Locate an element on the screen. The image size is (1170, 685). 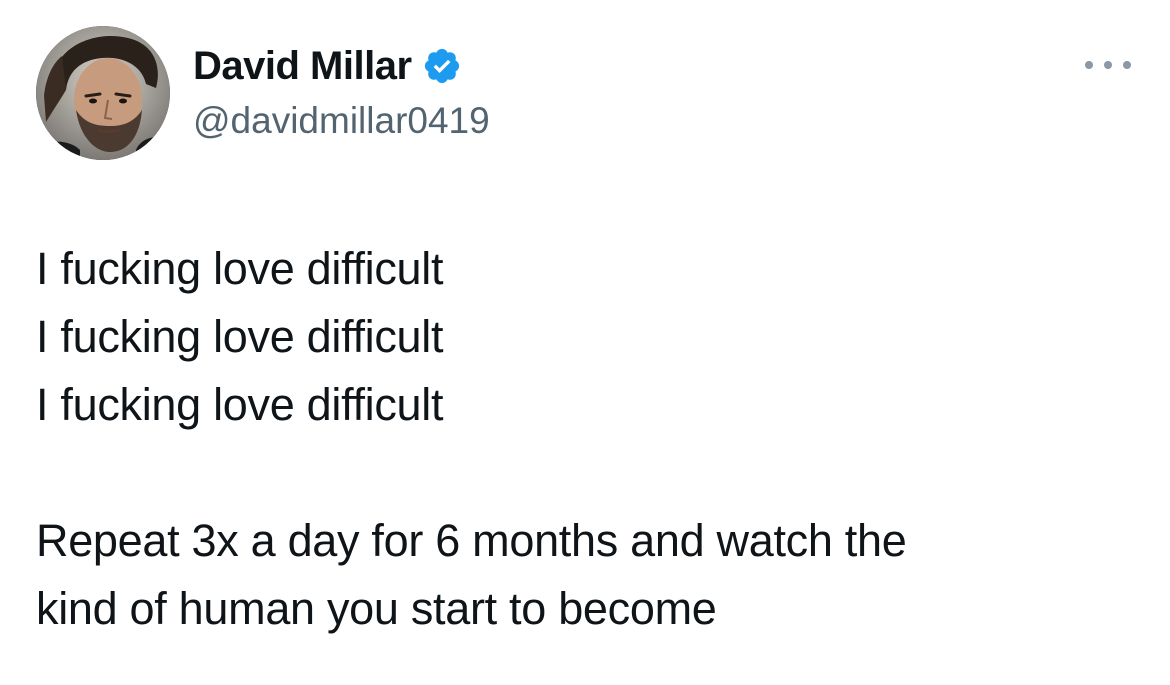
avatar is located at coordinates (103, 93).